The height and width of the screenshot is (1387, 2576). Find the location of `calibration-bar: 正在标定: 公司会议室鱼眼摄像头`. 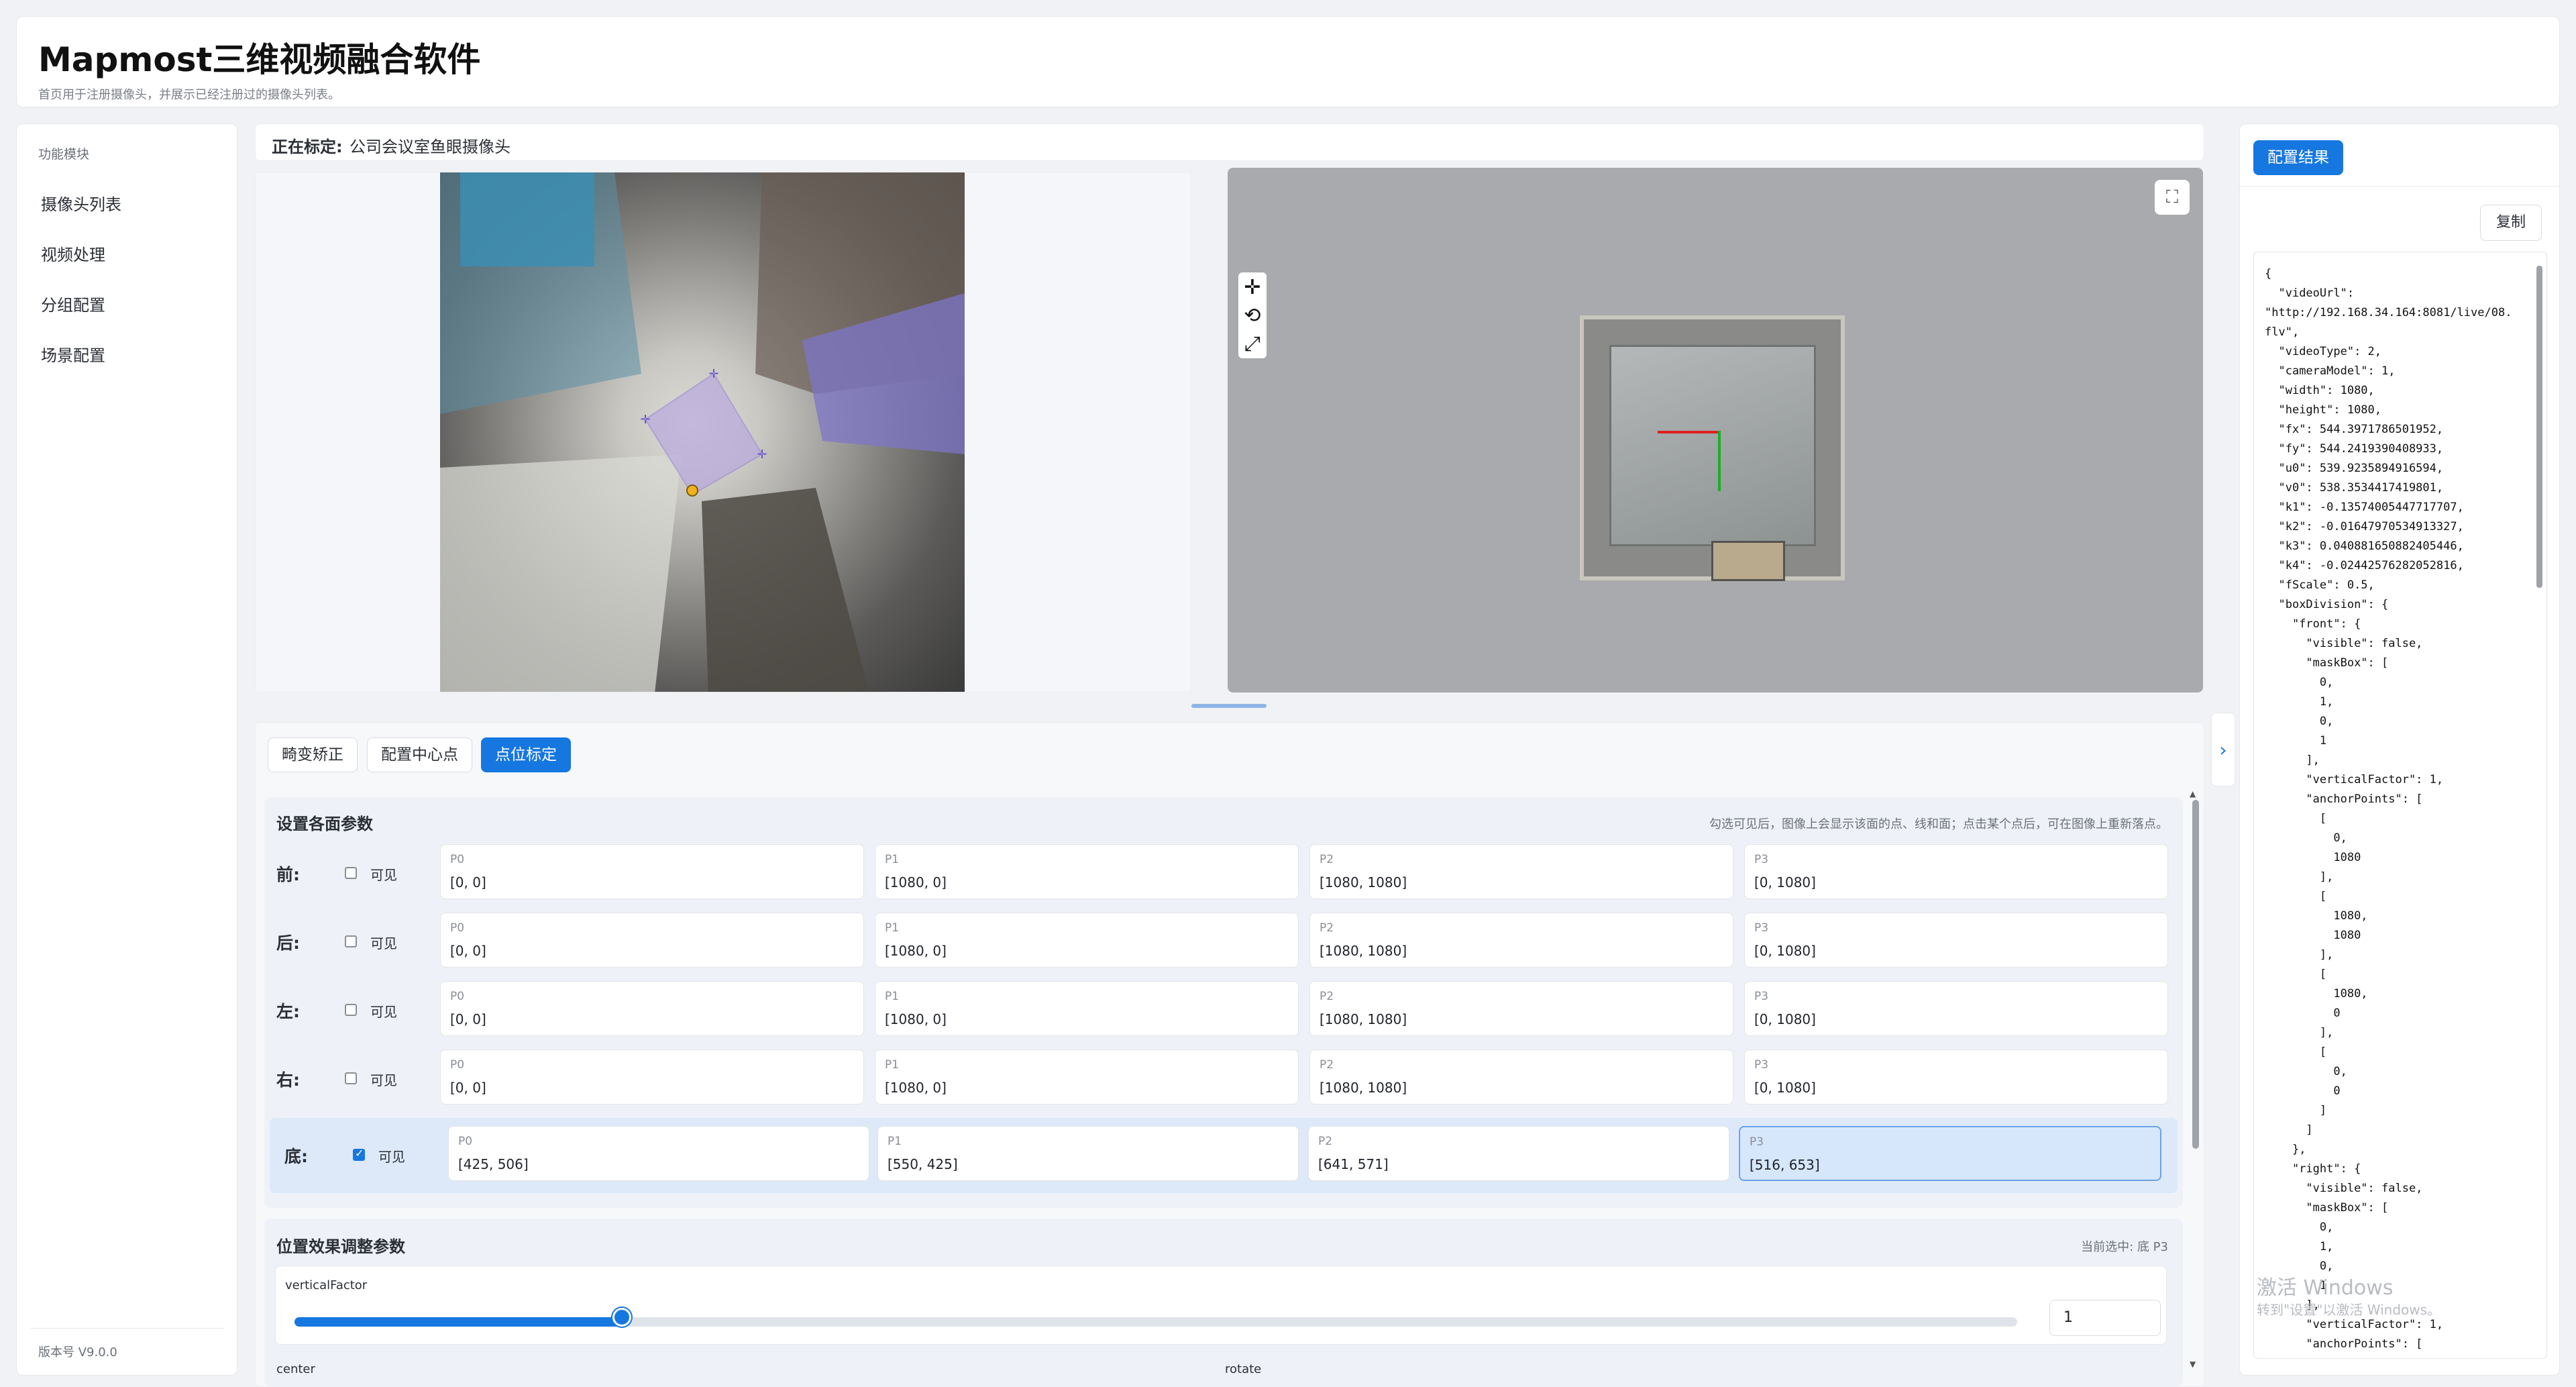

calibration-bar: 正在标定: 公司会议室鱼眼摄像头 is located at coordinates (1229, 142).